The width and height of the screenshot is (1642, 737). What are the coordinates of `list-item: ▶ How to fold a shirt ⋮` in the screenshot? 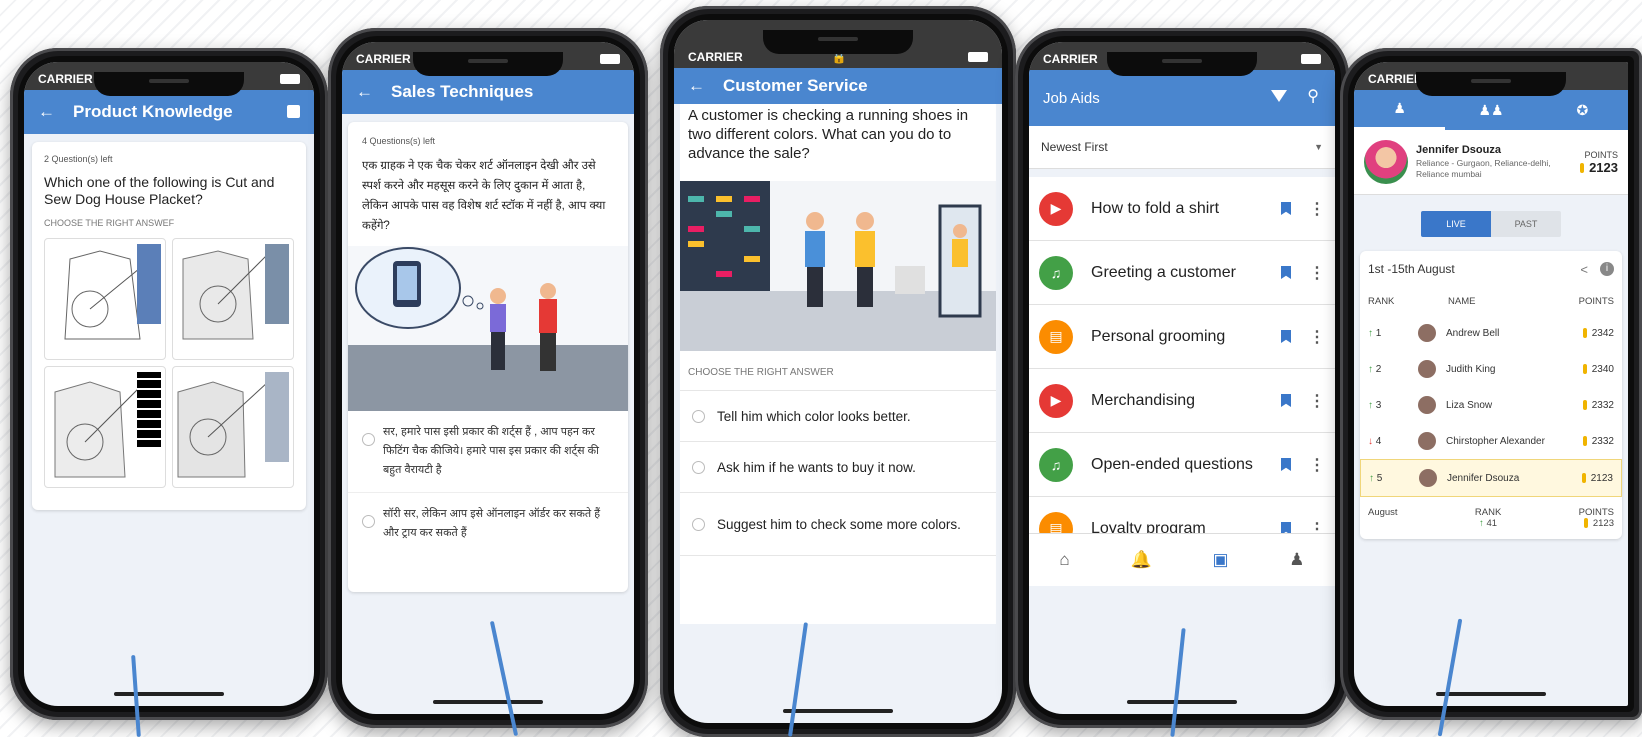 It's located at (1182, 209).